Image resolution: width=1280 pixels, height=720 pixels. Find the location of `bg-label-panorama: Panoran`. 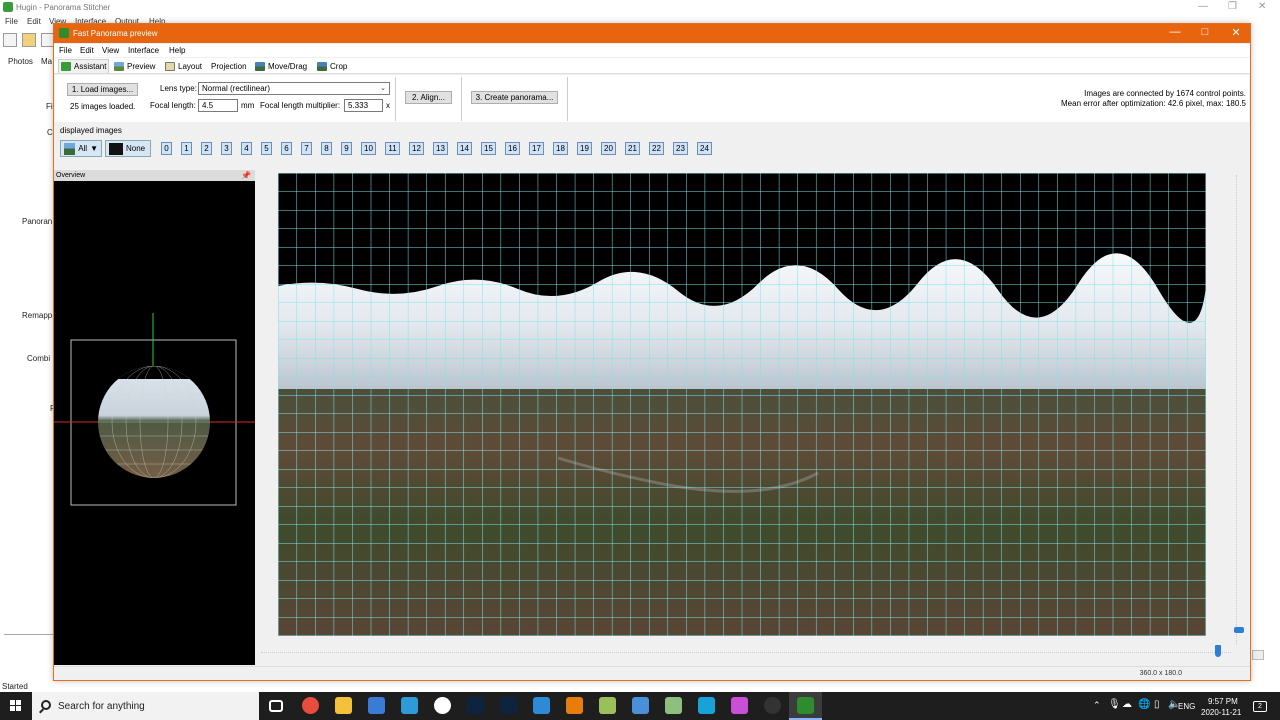

bg-label-panorama: Panoran is located at coordinates (37, 221).